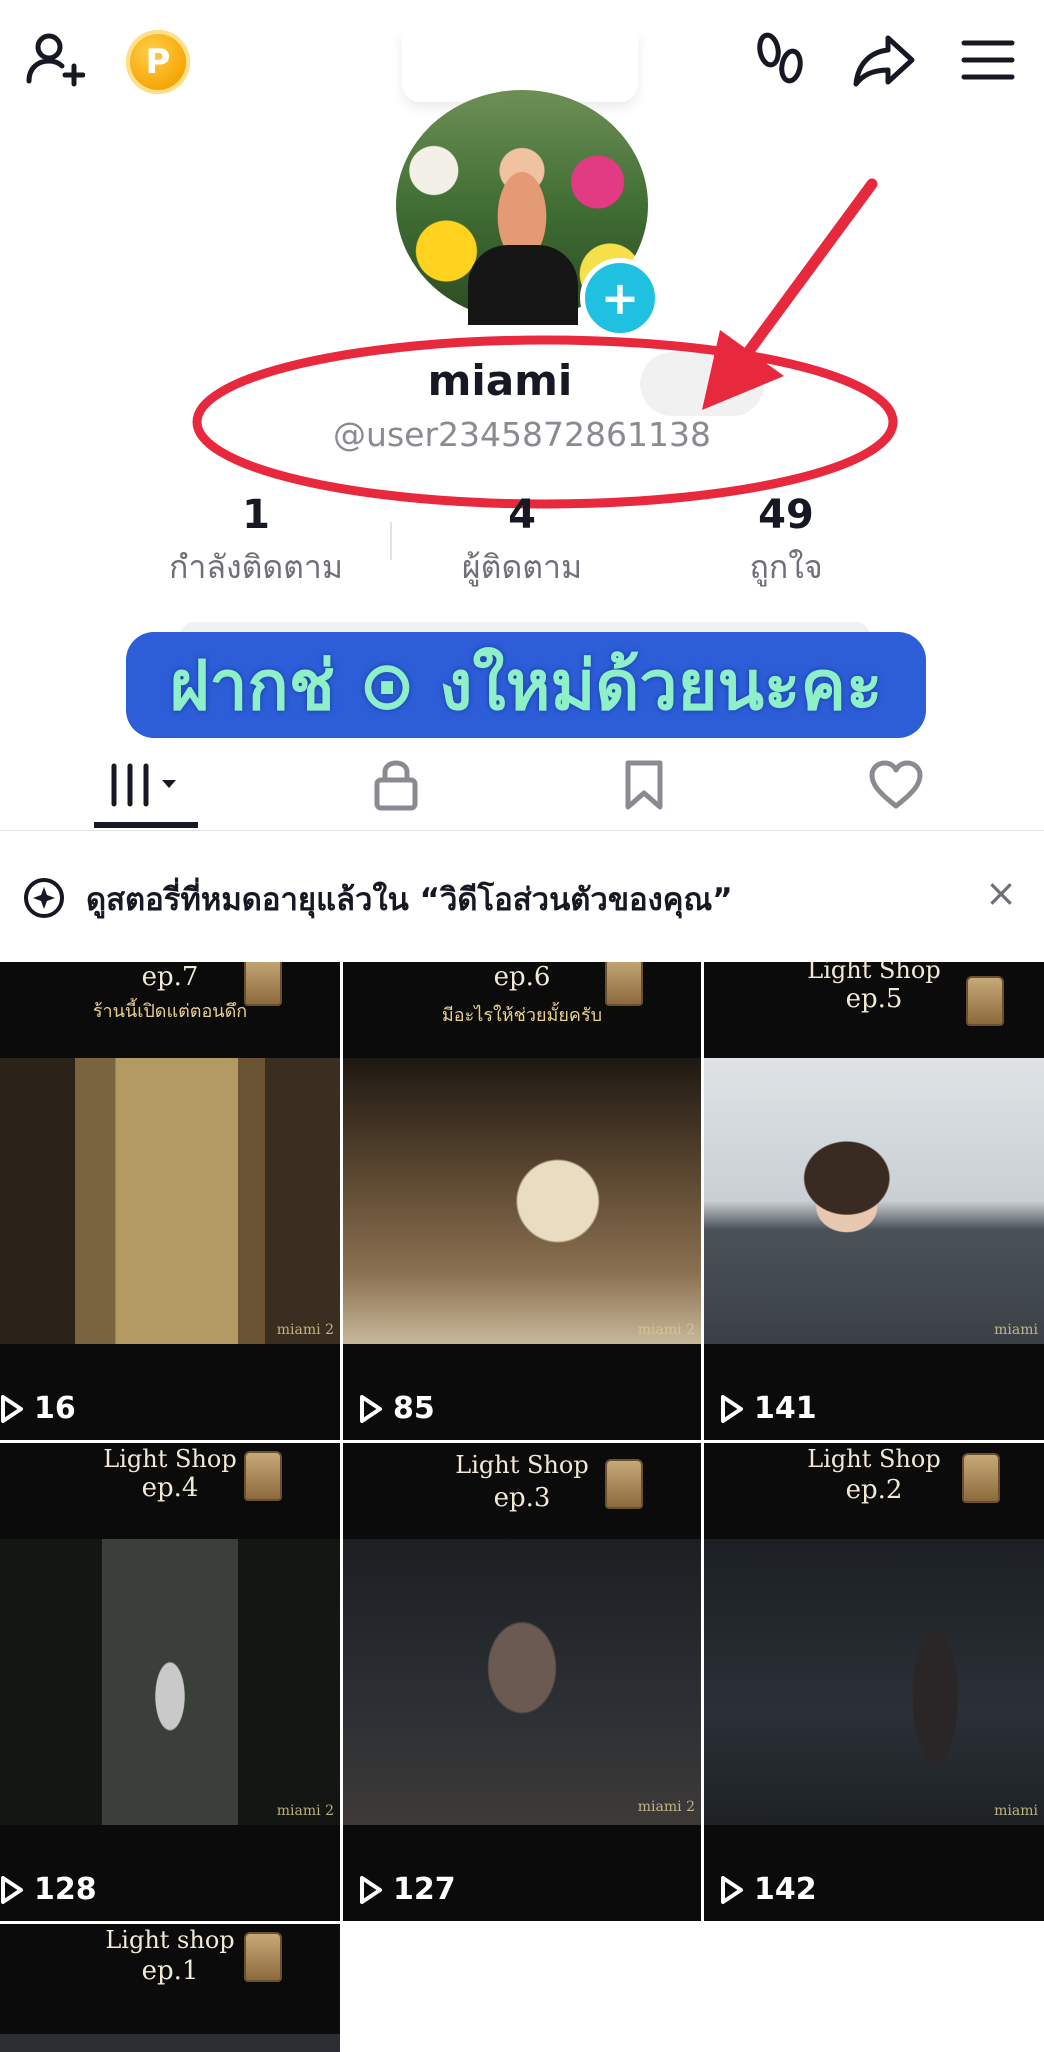 The width and height of the screenshot is (1044, 2052). I want to click on view-count-value: 16, so click(55, 1408).